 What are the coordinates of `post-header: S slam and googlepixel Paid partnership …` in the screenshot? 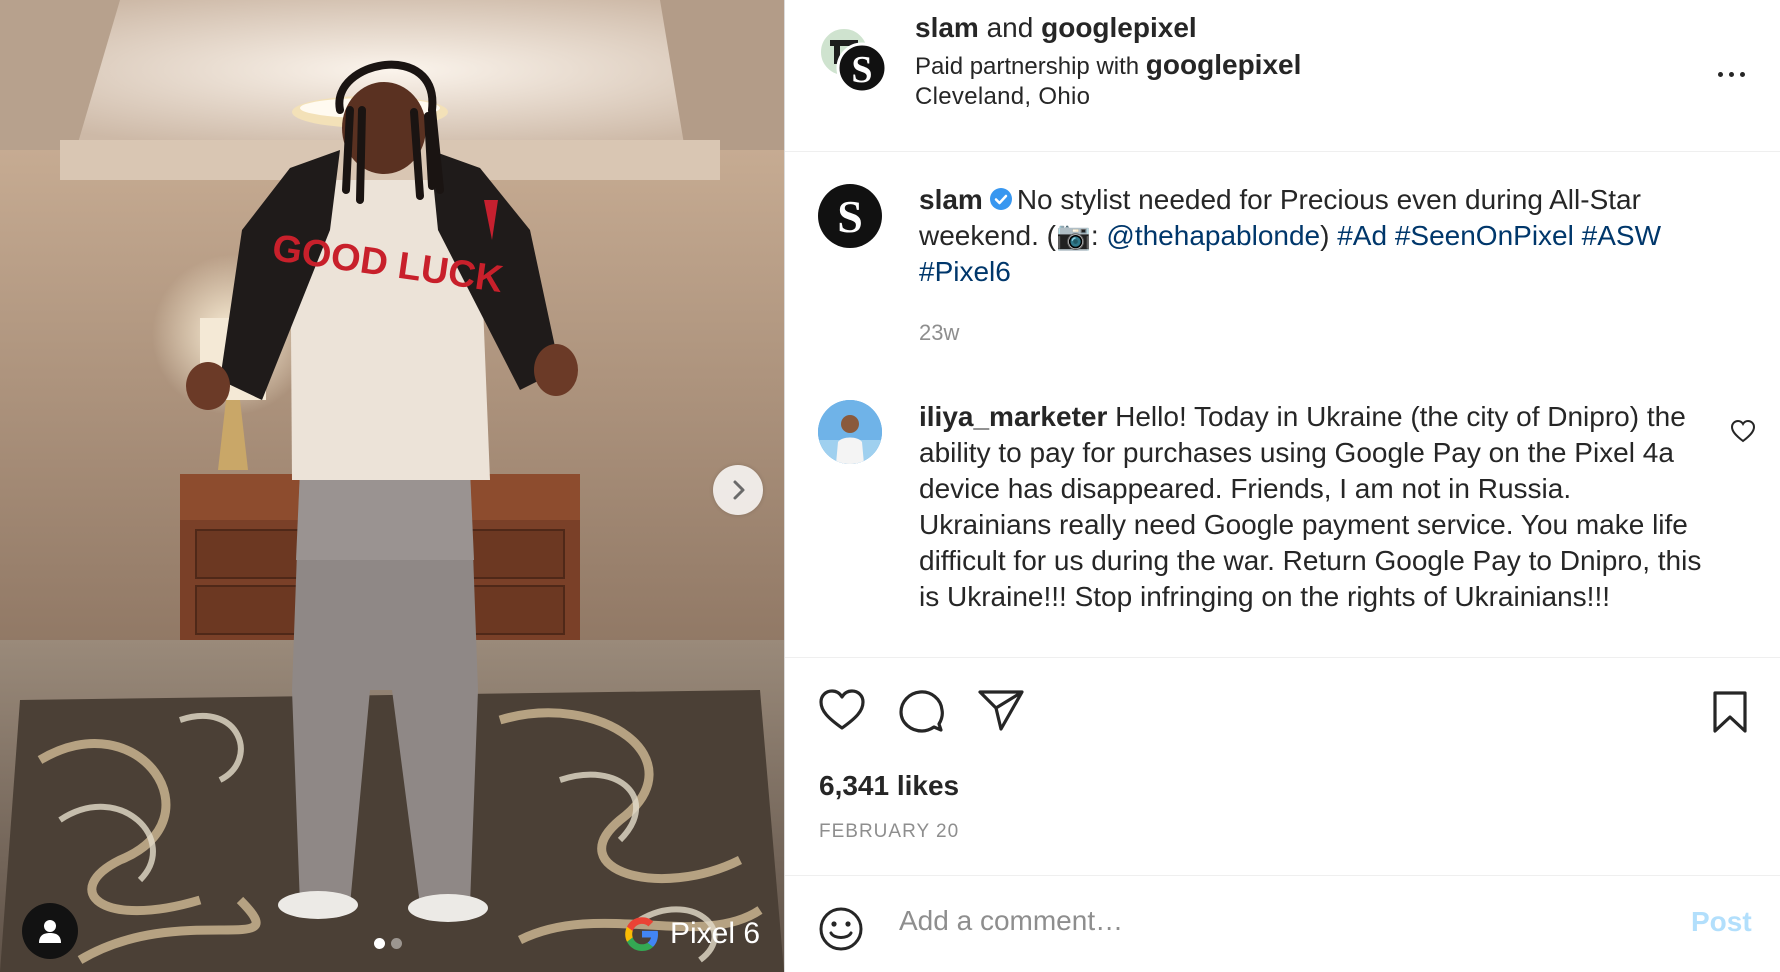 It's located at (1282, 76).